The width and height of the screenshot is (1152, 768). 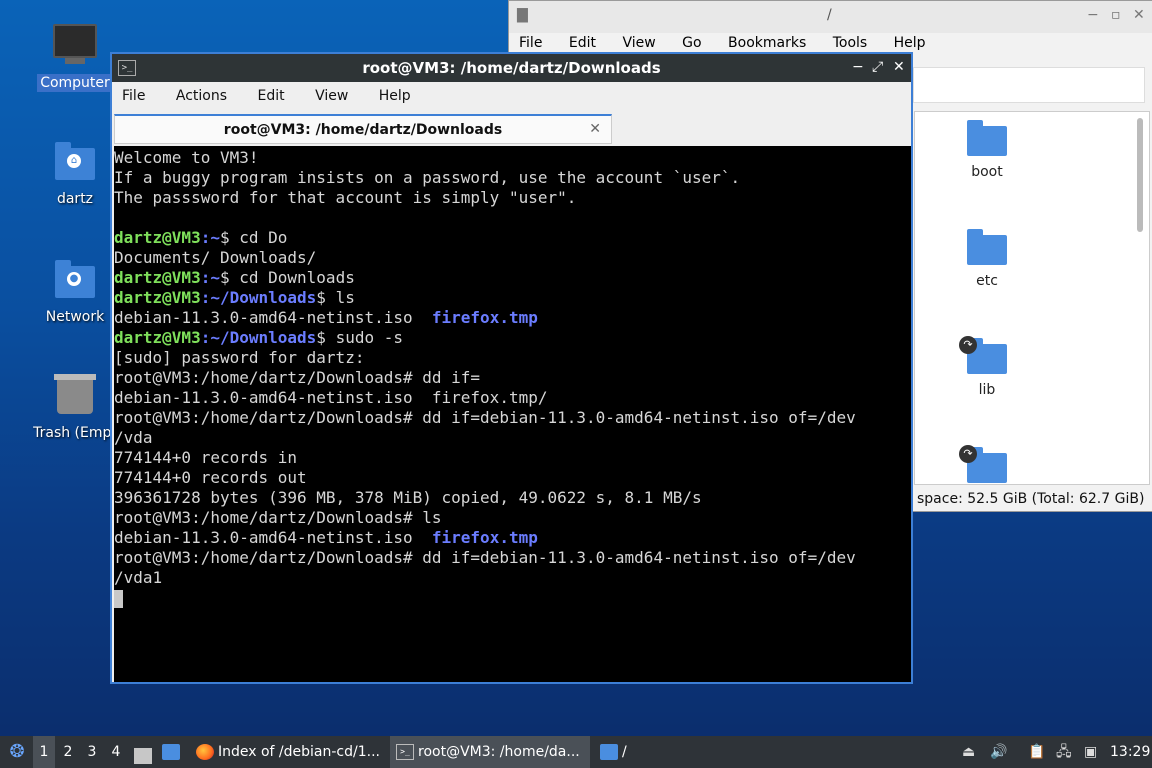 I want to click on menu-actions: Actions, so click(x=201, y=96).